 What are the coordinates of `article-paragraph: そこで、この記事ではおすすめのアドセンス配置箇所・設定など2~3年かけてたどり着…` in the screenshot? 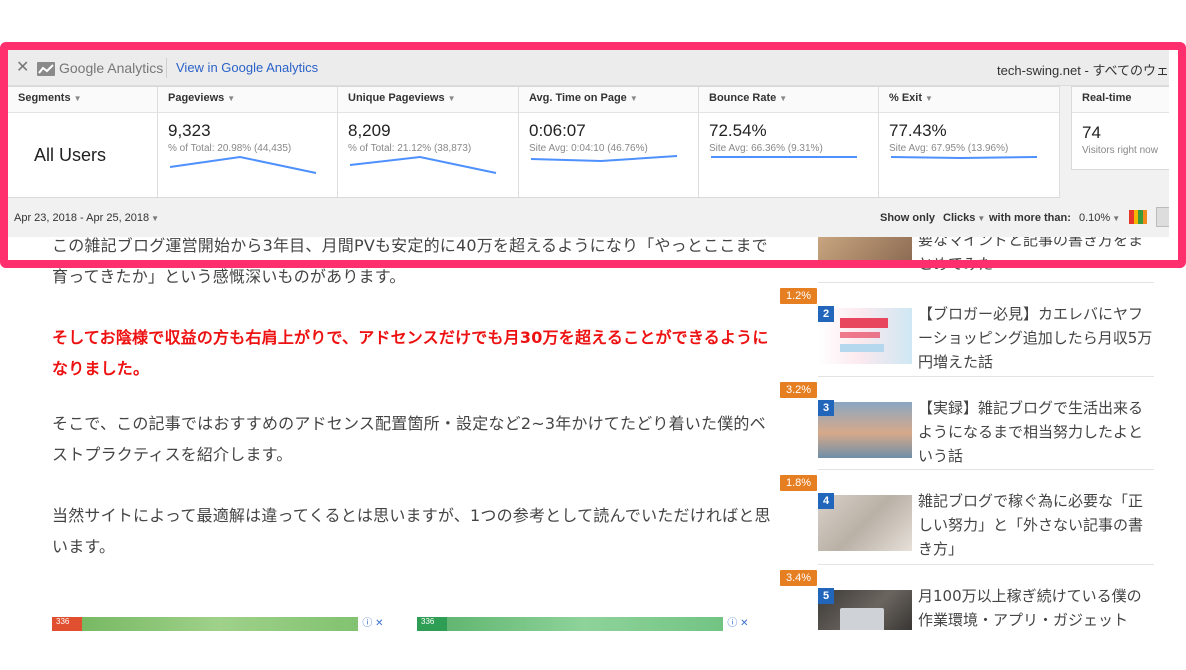 It's located at (409, 439).